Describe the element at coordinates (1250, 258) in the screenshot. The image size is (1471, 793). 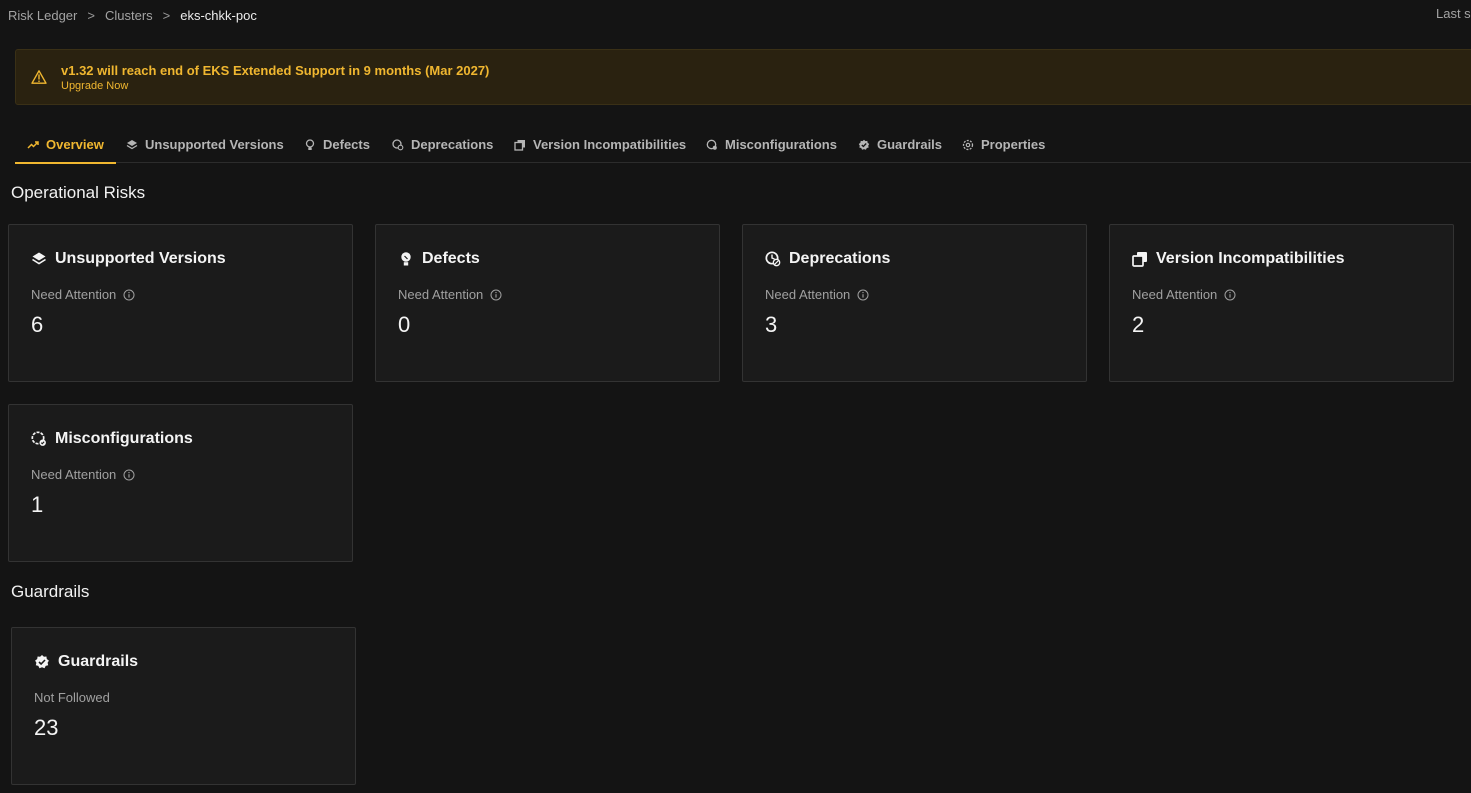
I see `card-title: Version Incompatibilities` at that location.